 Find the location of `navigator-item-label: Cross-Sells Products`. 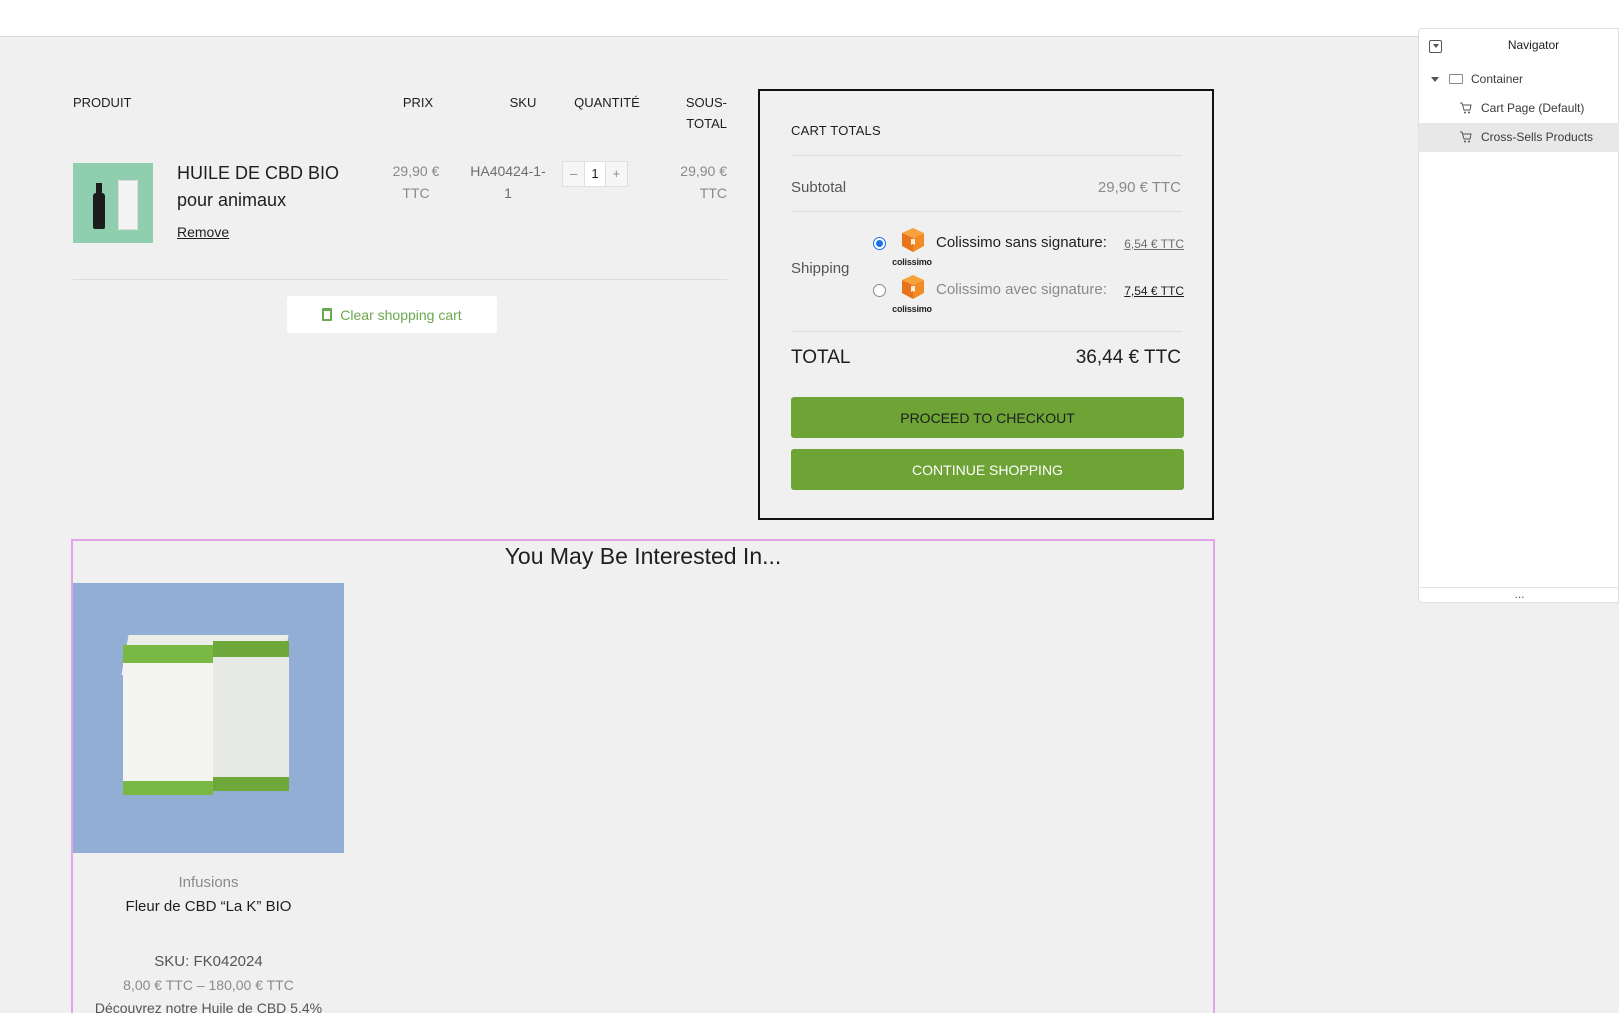

navigator-item-label: Cross-Sells Products is located at coordinates (1537, 137).